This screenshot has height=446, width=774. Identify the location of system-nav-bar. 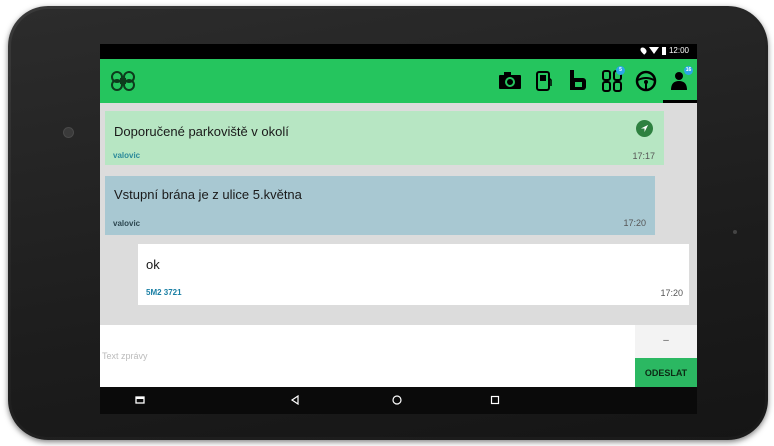
(398, 400).